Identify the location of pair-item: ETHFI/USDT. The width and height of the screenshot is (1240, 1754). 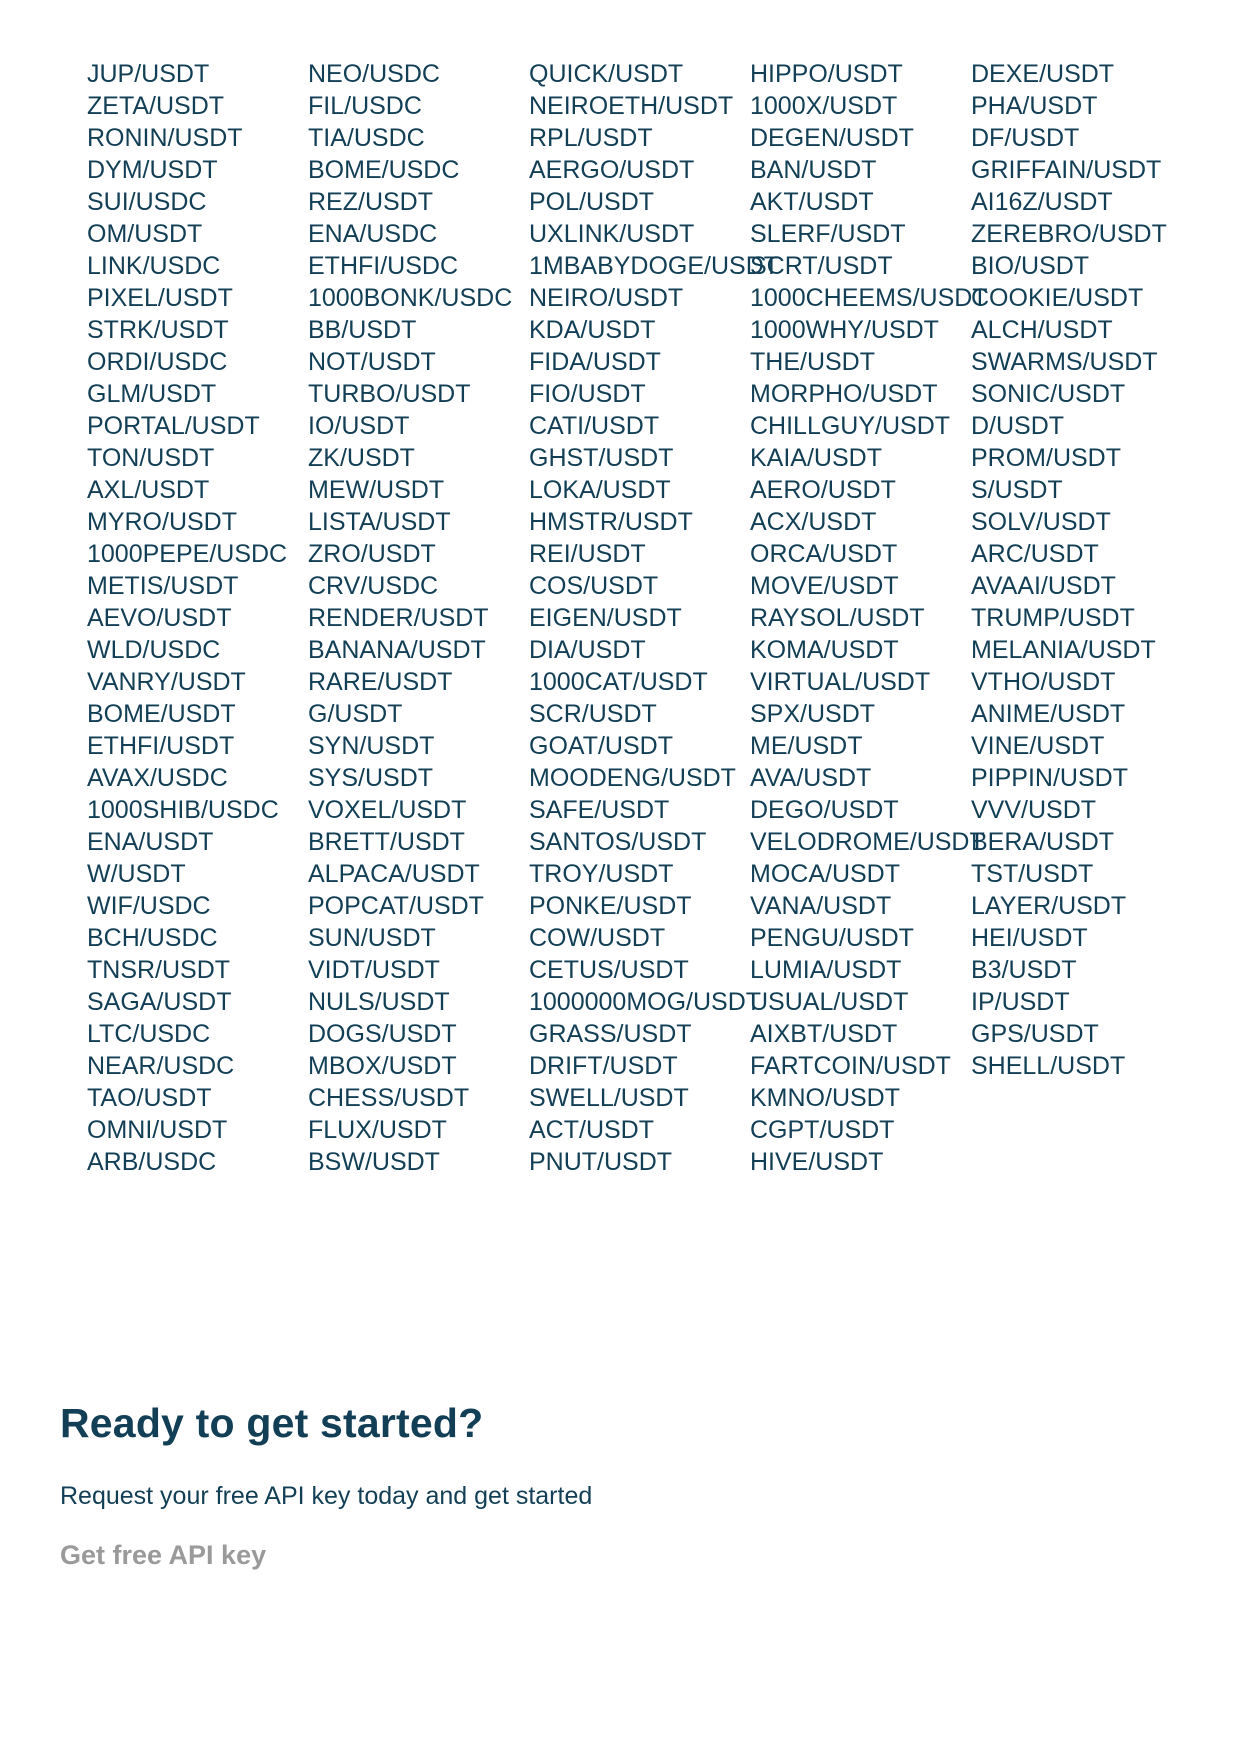
(161, 746).